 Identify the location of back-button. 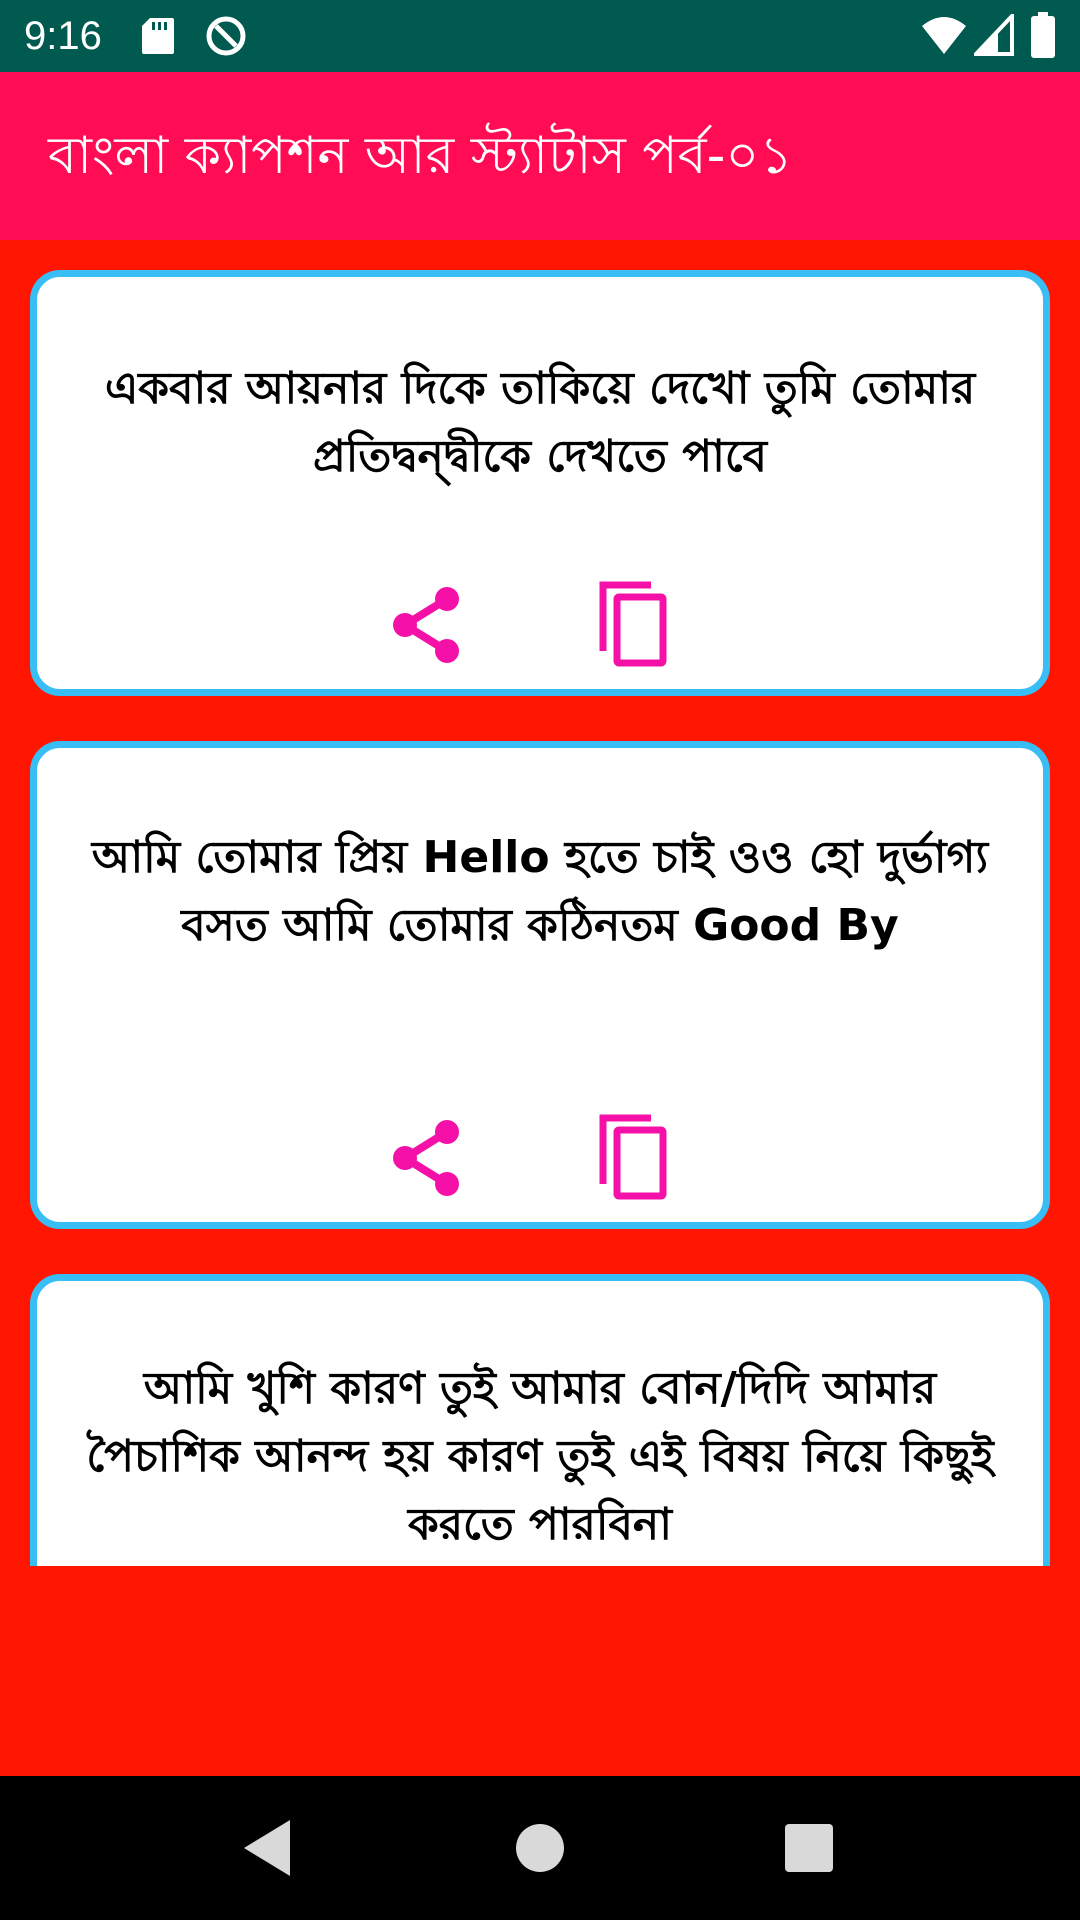
(266, 1848).